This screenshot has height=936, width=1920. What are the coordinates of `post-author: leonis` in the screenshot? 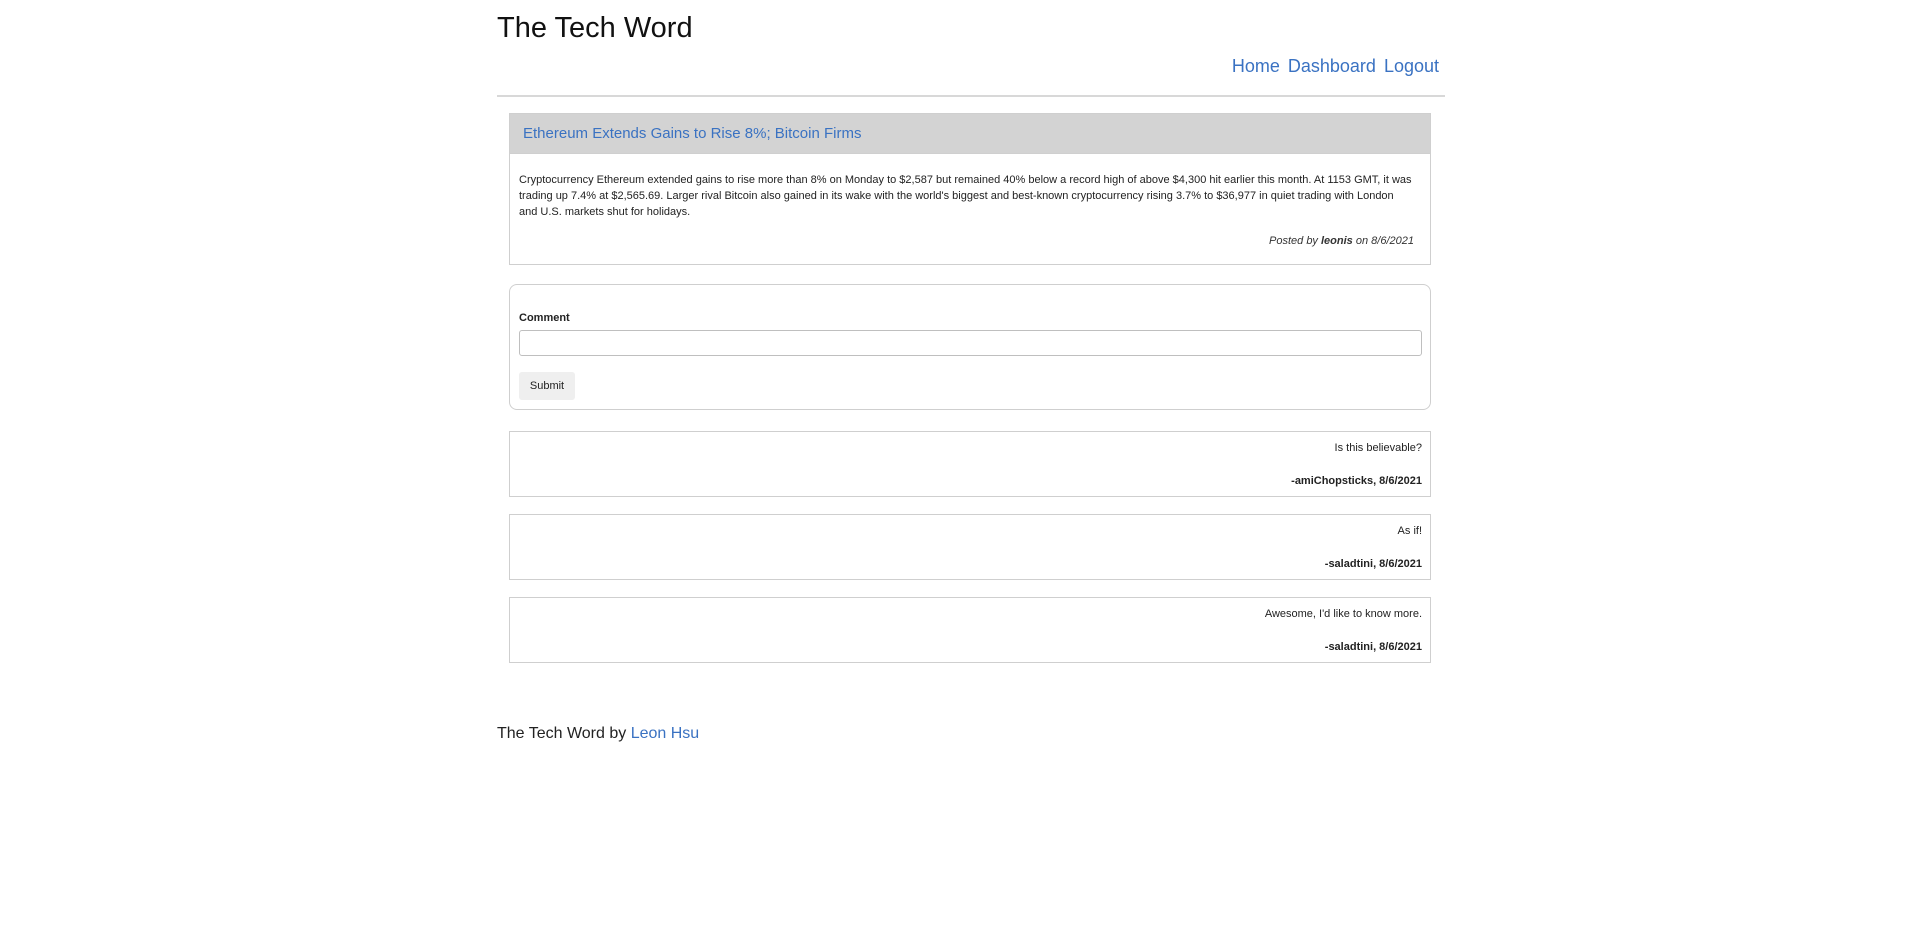 It's located at (1337, 241).